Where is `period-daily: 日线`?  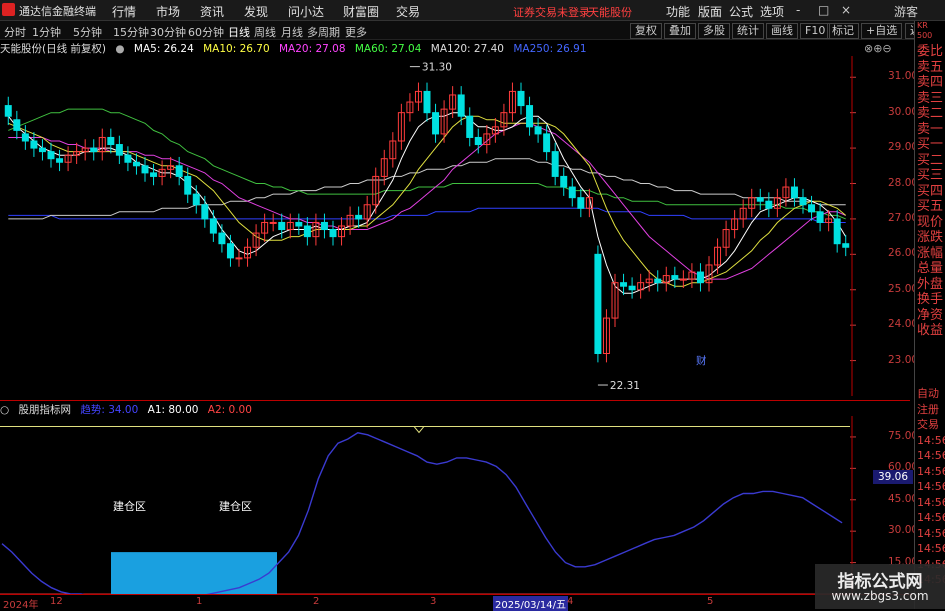
period-daily: 日线 is located at coordinates (239, 32).